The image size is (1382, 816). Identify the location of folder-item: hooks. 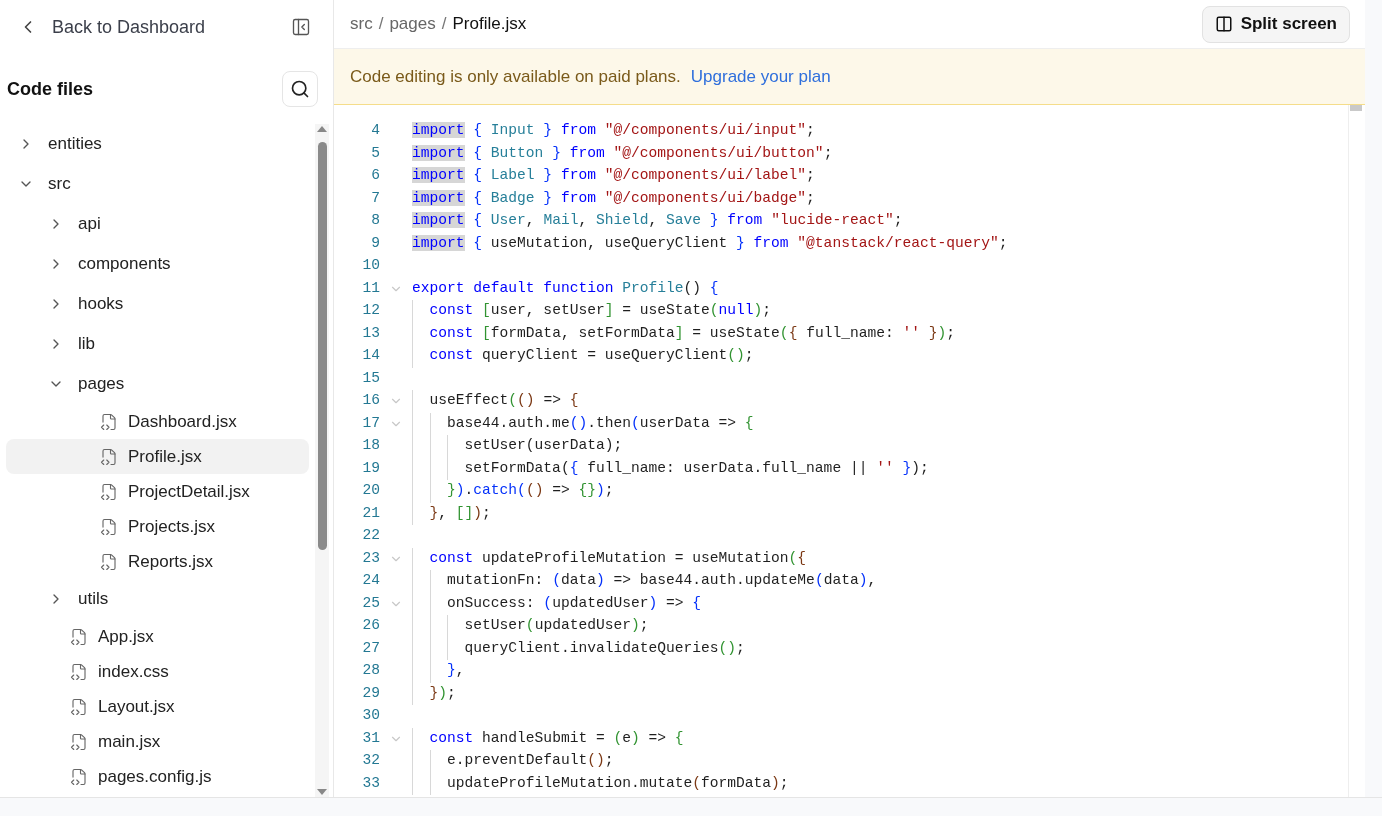
(157, 304).